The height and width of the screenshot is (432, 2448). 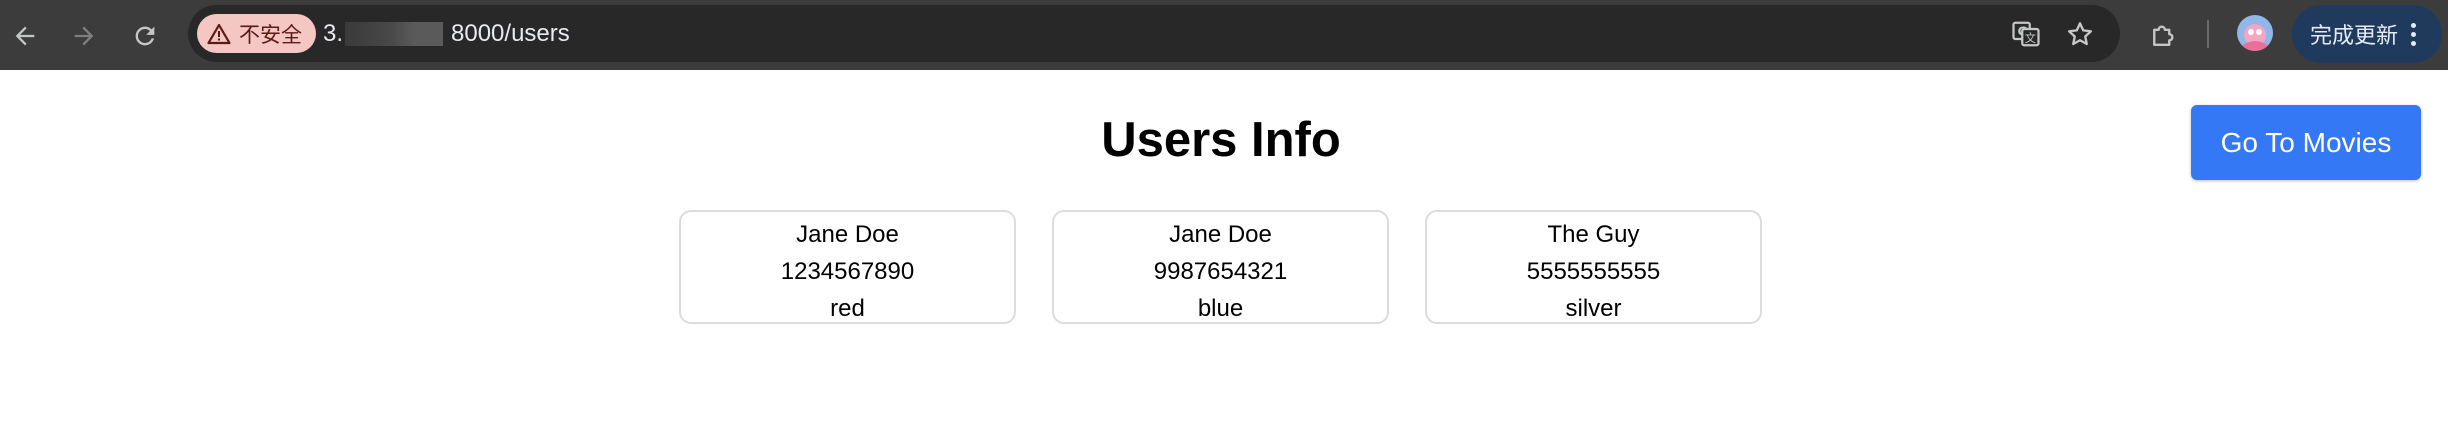 I want to click on reload-button, so click(x=145, y=36).